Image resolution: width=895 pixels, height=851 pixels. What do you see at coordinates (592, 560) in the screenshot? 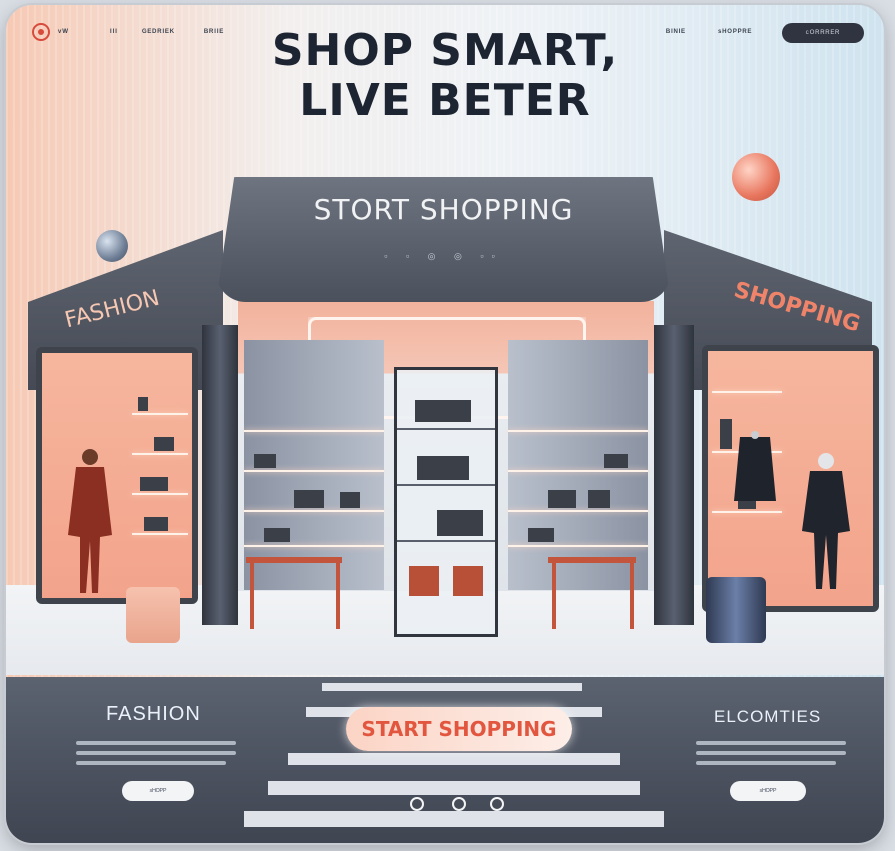
I see `table-right` at bounding box center [592, 560].